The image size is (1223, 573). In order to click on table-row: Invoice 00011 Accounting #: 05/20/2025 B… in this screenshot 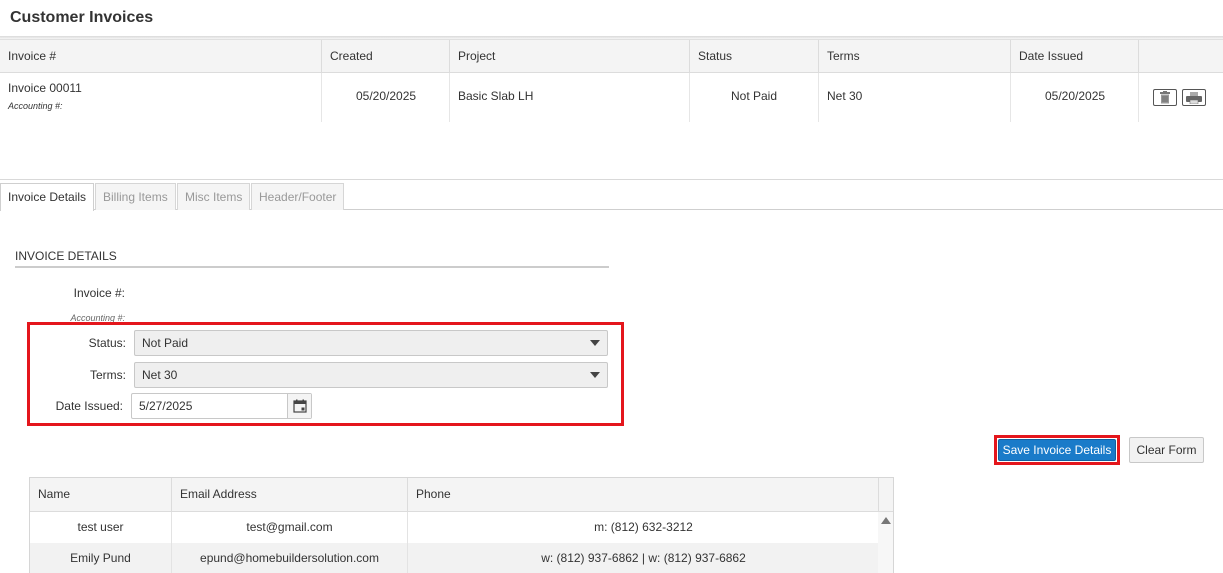, I will do `click(611, 97)`.